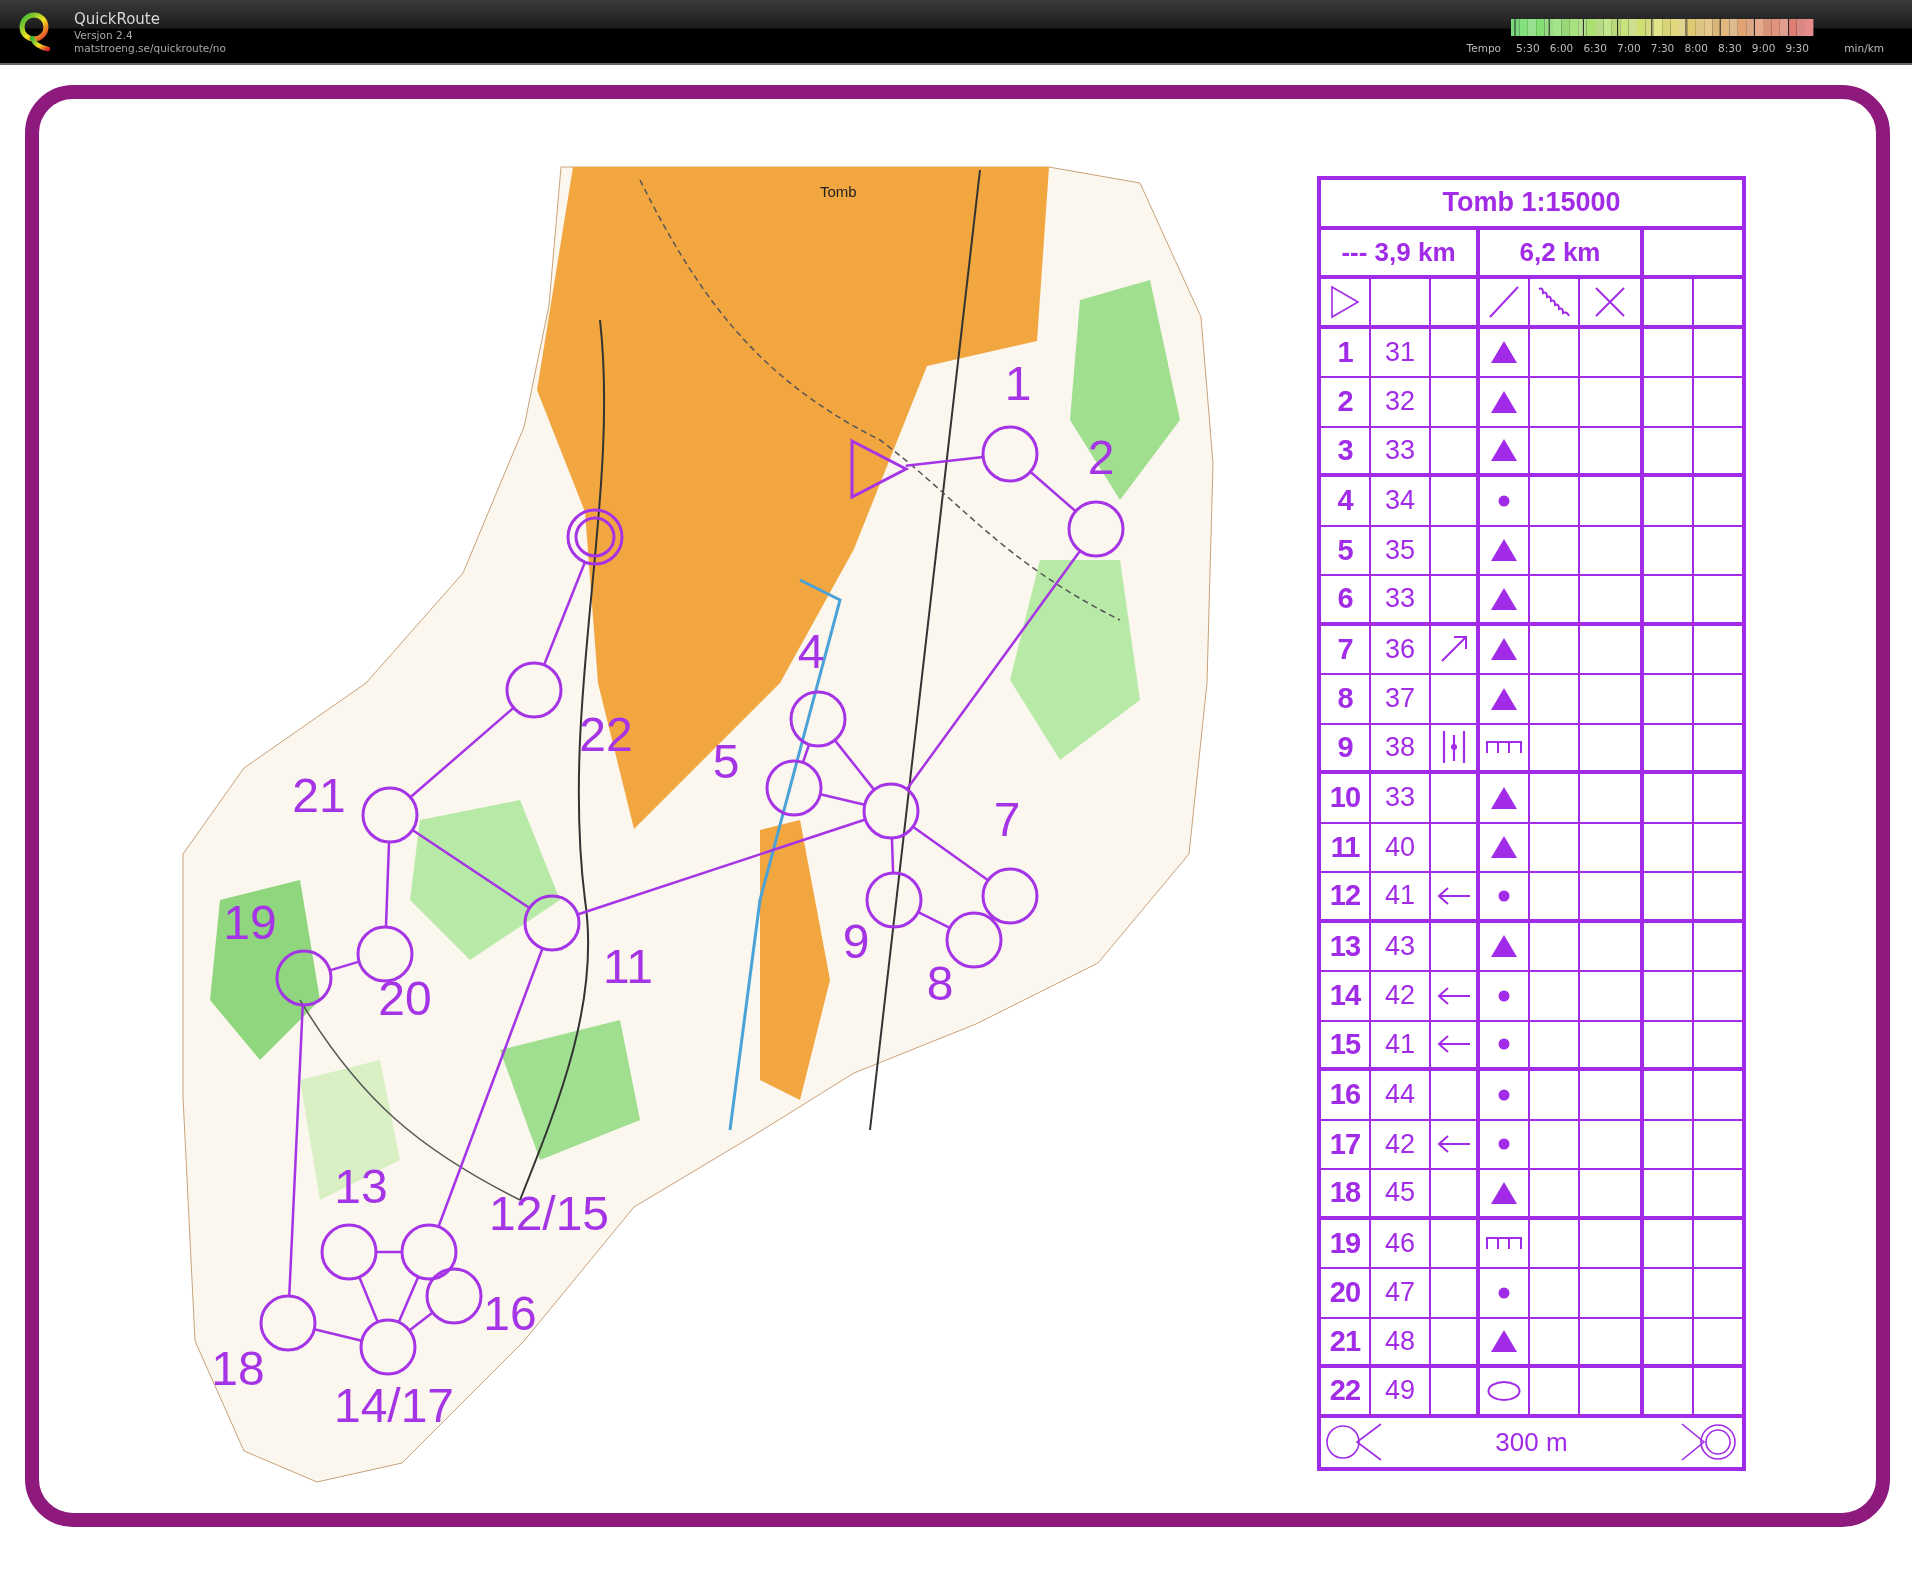 Image resolution: width=1912 pixels, height=1572 pixels. Describe the element at coordinates (1399, 1193) in the screenshot. I see `control-code: 45` at that location.